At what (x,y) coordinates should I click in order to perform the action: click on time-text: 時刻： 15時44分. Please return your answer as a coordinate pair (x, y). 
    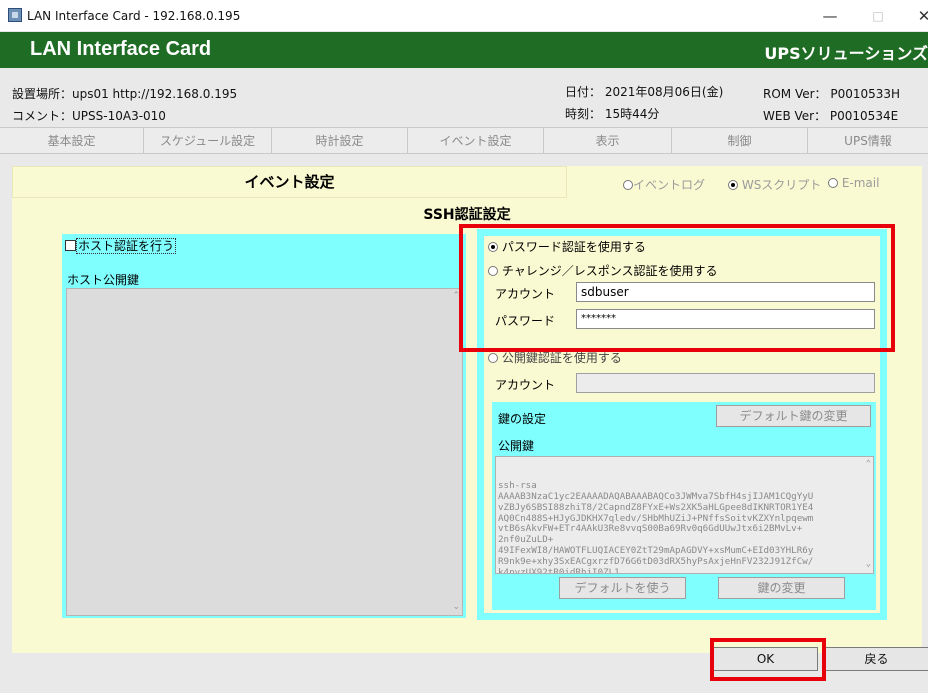
    Looking at the image, I should click on (612, 114).